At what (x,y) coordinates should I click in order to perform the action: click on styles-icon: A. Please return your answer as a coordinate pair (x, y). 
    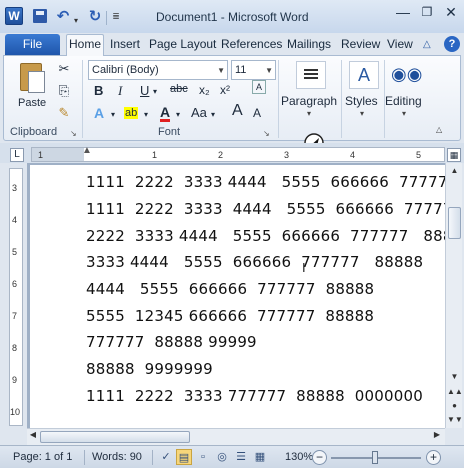
    Looking at the image, I should click on (364, 75).